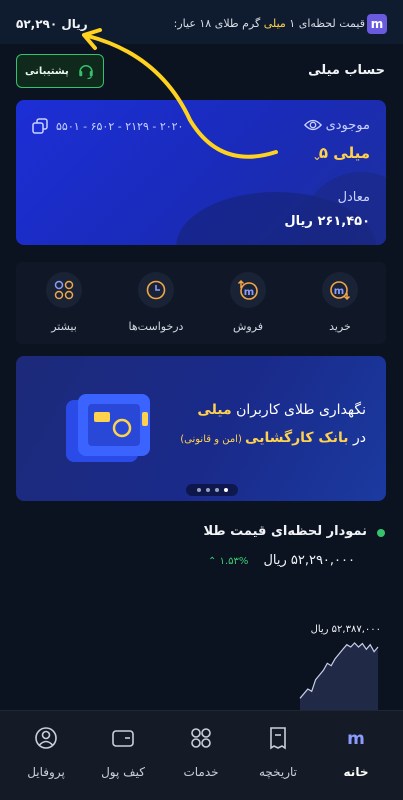 This screenshot has width=403, height=800. Describe the element at coordinates (353, 197) in the screenshot. I see `equivalent-label: معادل` at that location.